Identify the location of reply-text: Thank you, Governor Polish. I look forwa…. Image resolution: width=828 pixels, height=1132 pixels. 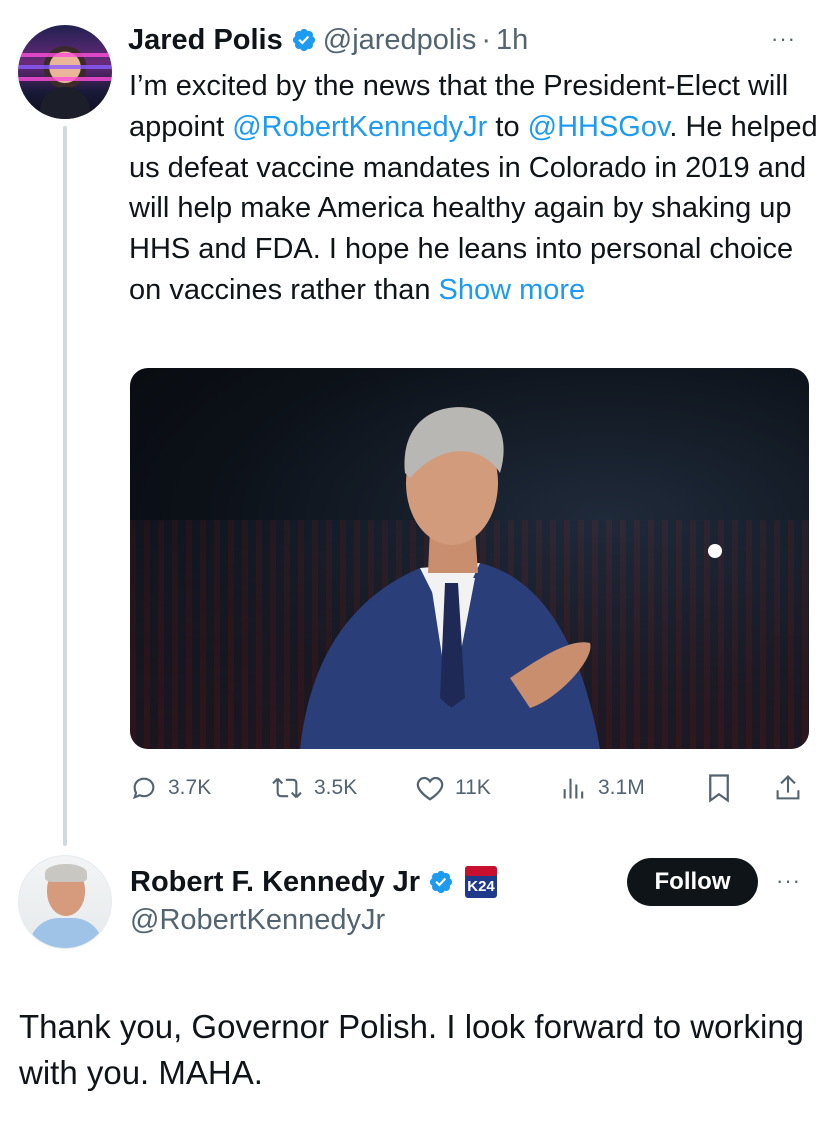
(412, 1049).